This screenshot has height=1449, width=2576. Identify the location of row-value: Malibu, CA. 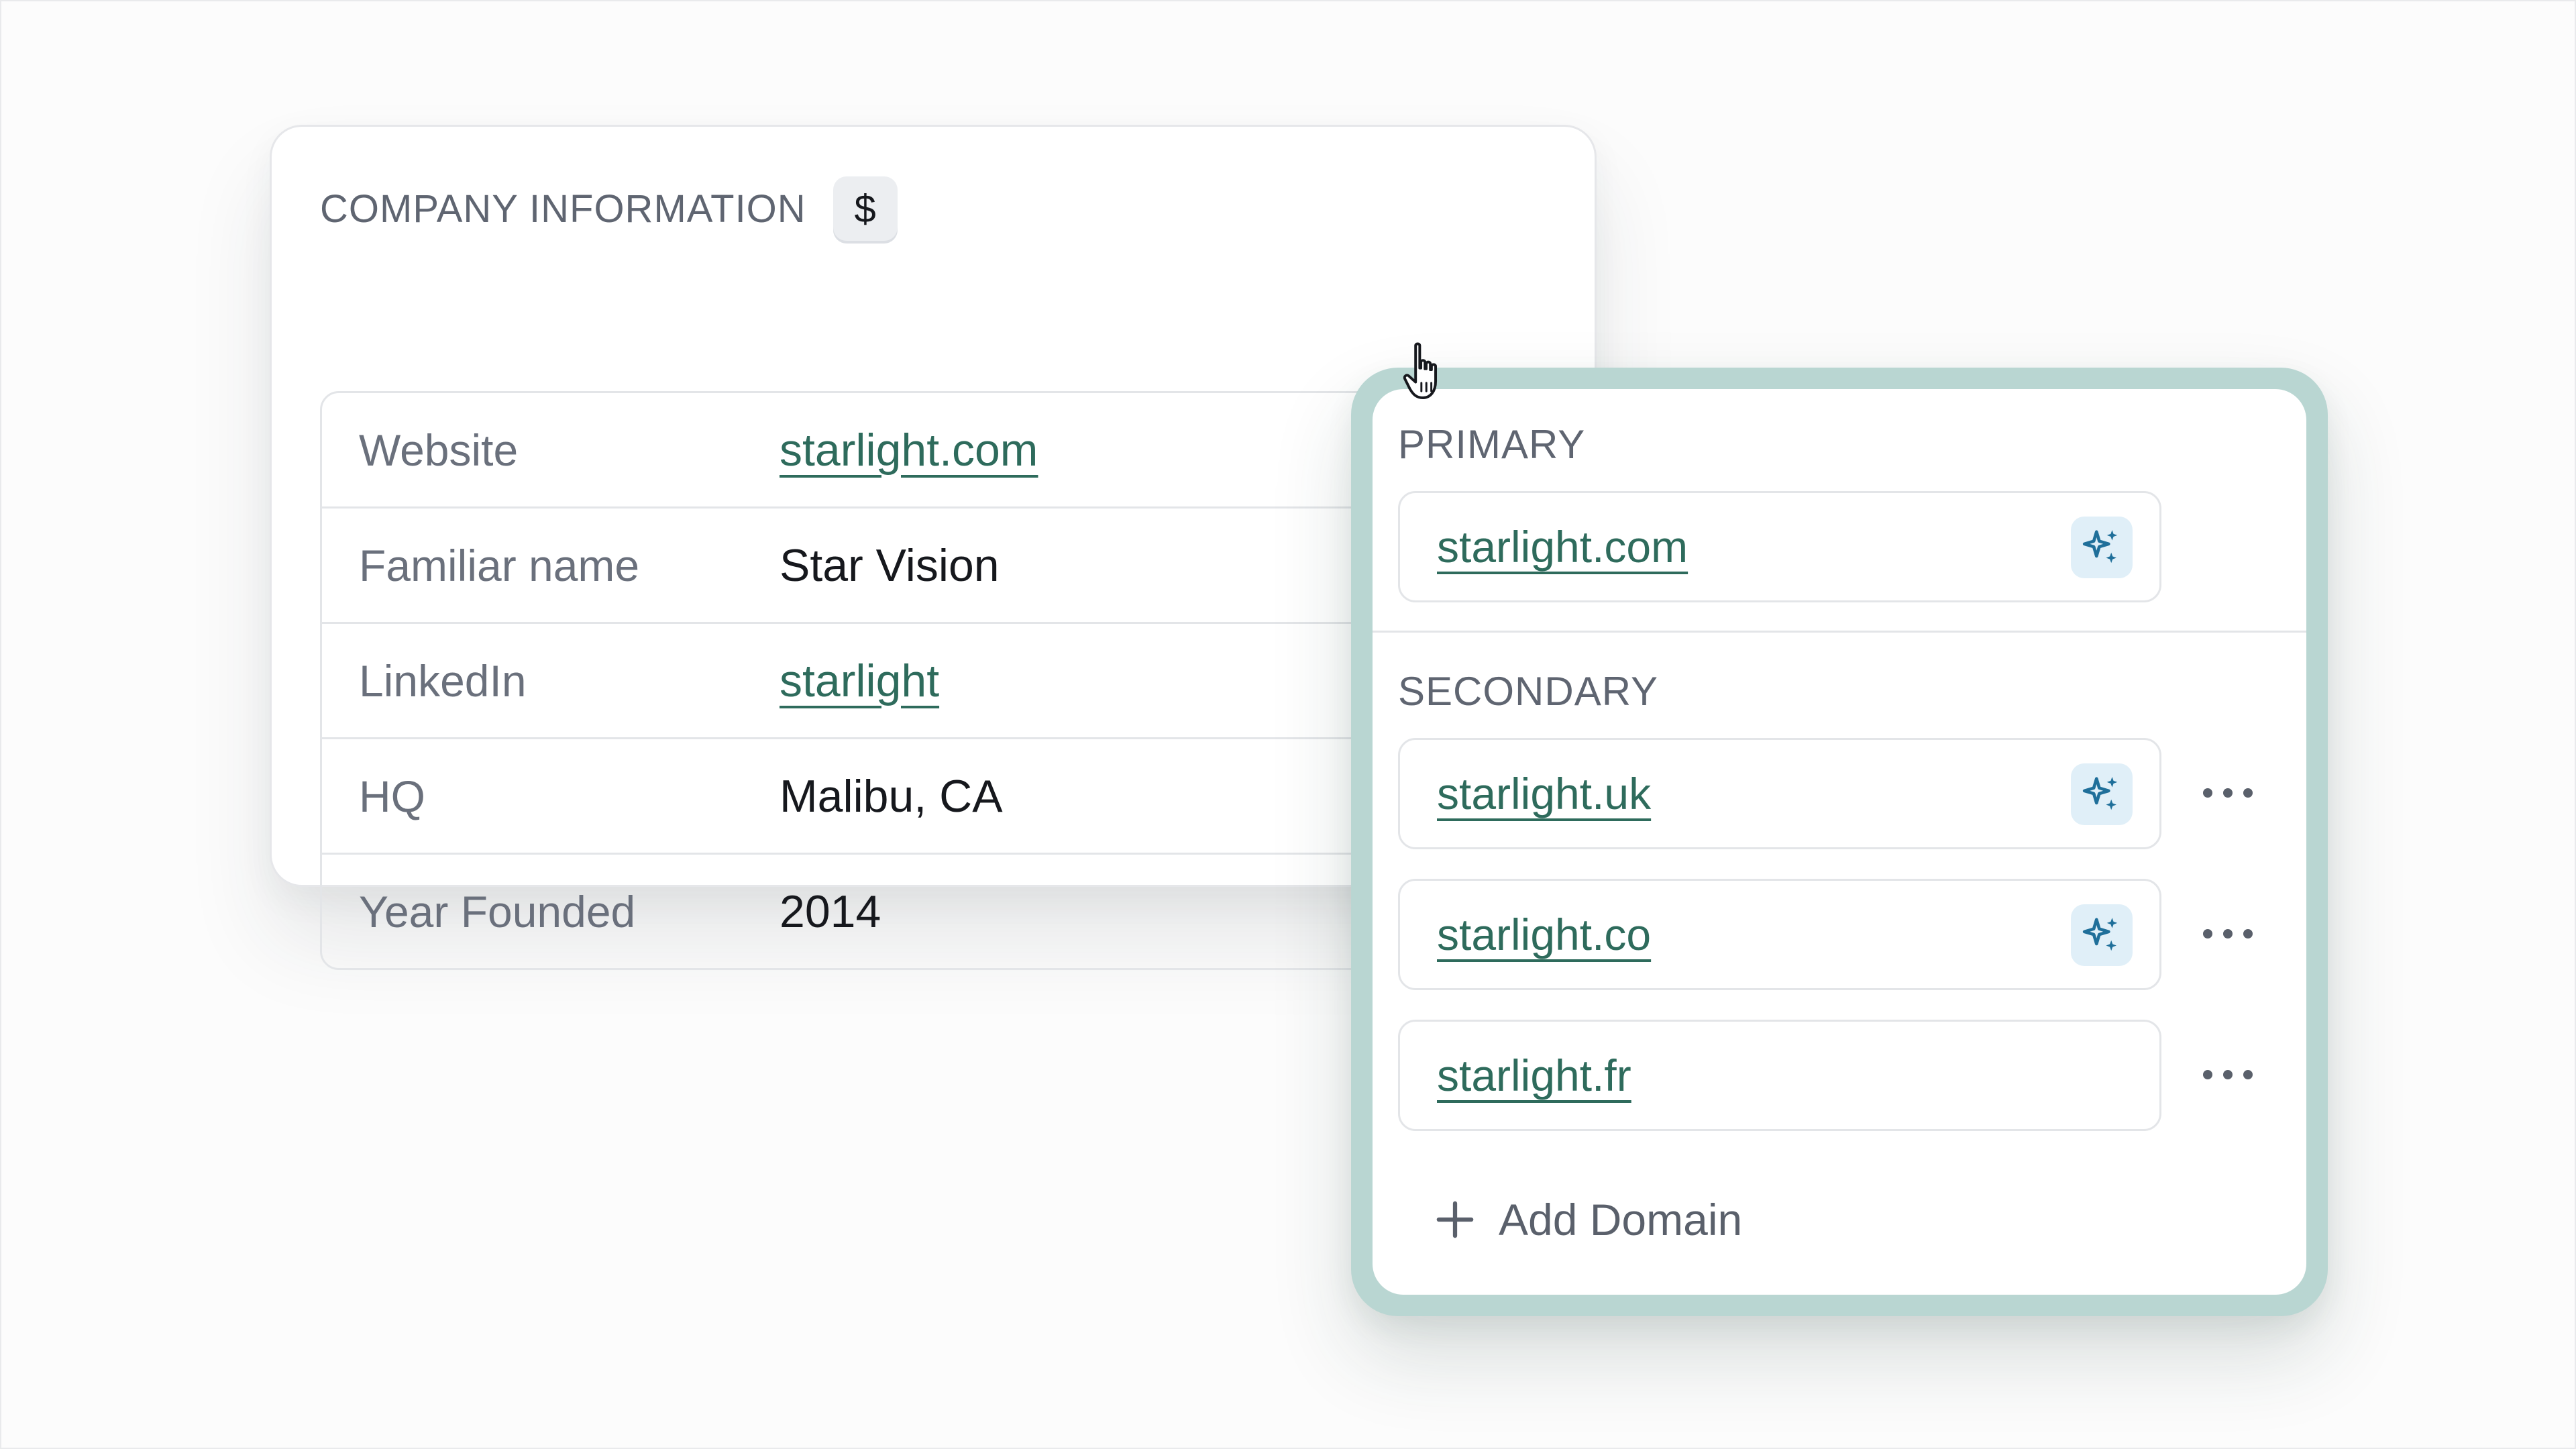
(891, 796).